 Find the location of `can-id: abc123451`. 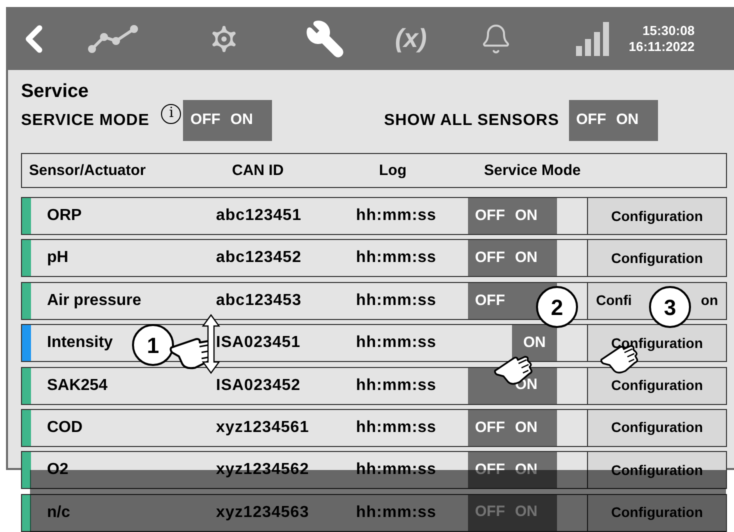

can-id: abc123451 is located at coordinates (259, 216).